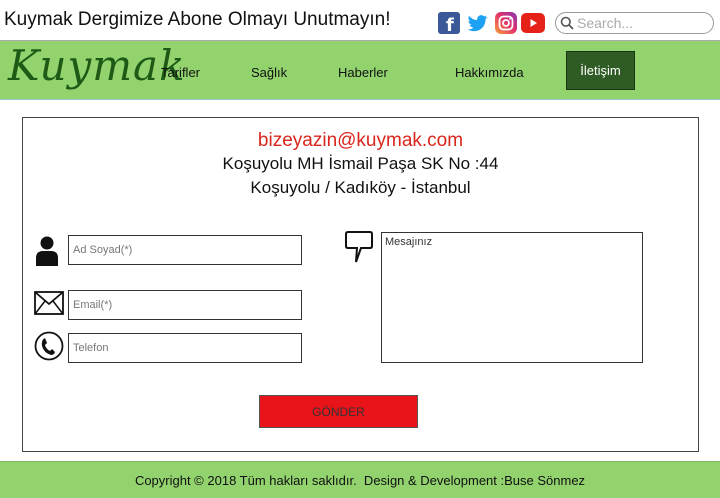 This screenshot has width=720, height=498. What do you see at coordinates (180, 72) in the screenshot?
I see `nav-item-tarifler: Tarifler` at bounding box center [180, 72].